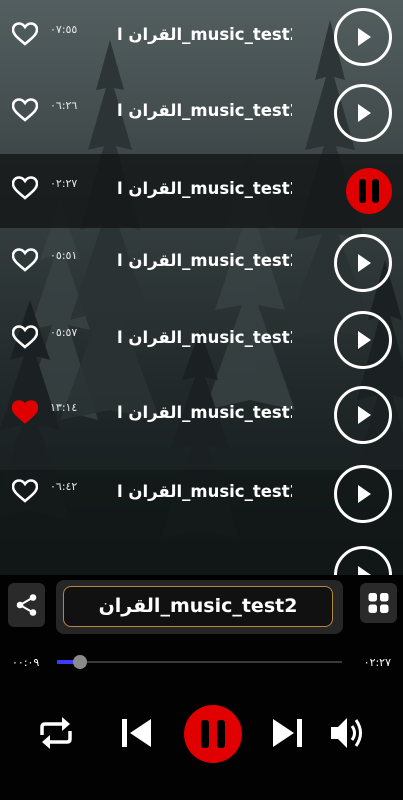  I want to click on track-row: ٠٧:٥٥ القران ا_music_test2, so click(201, 37).